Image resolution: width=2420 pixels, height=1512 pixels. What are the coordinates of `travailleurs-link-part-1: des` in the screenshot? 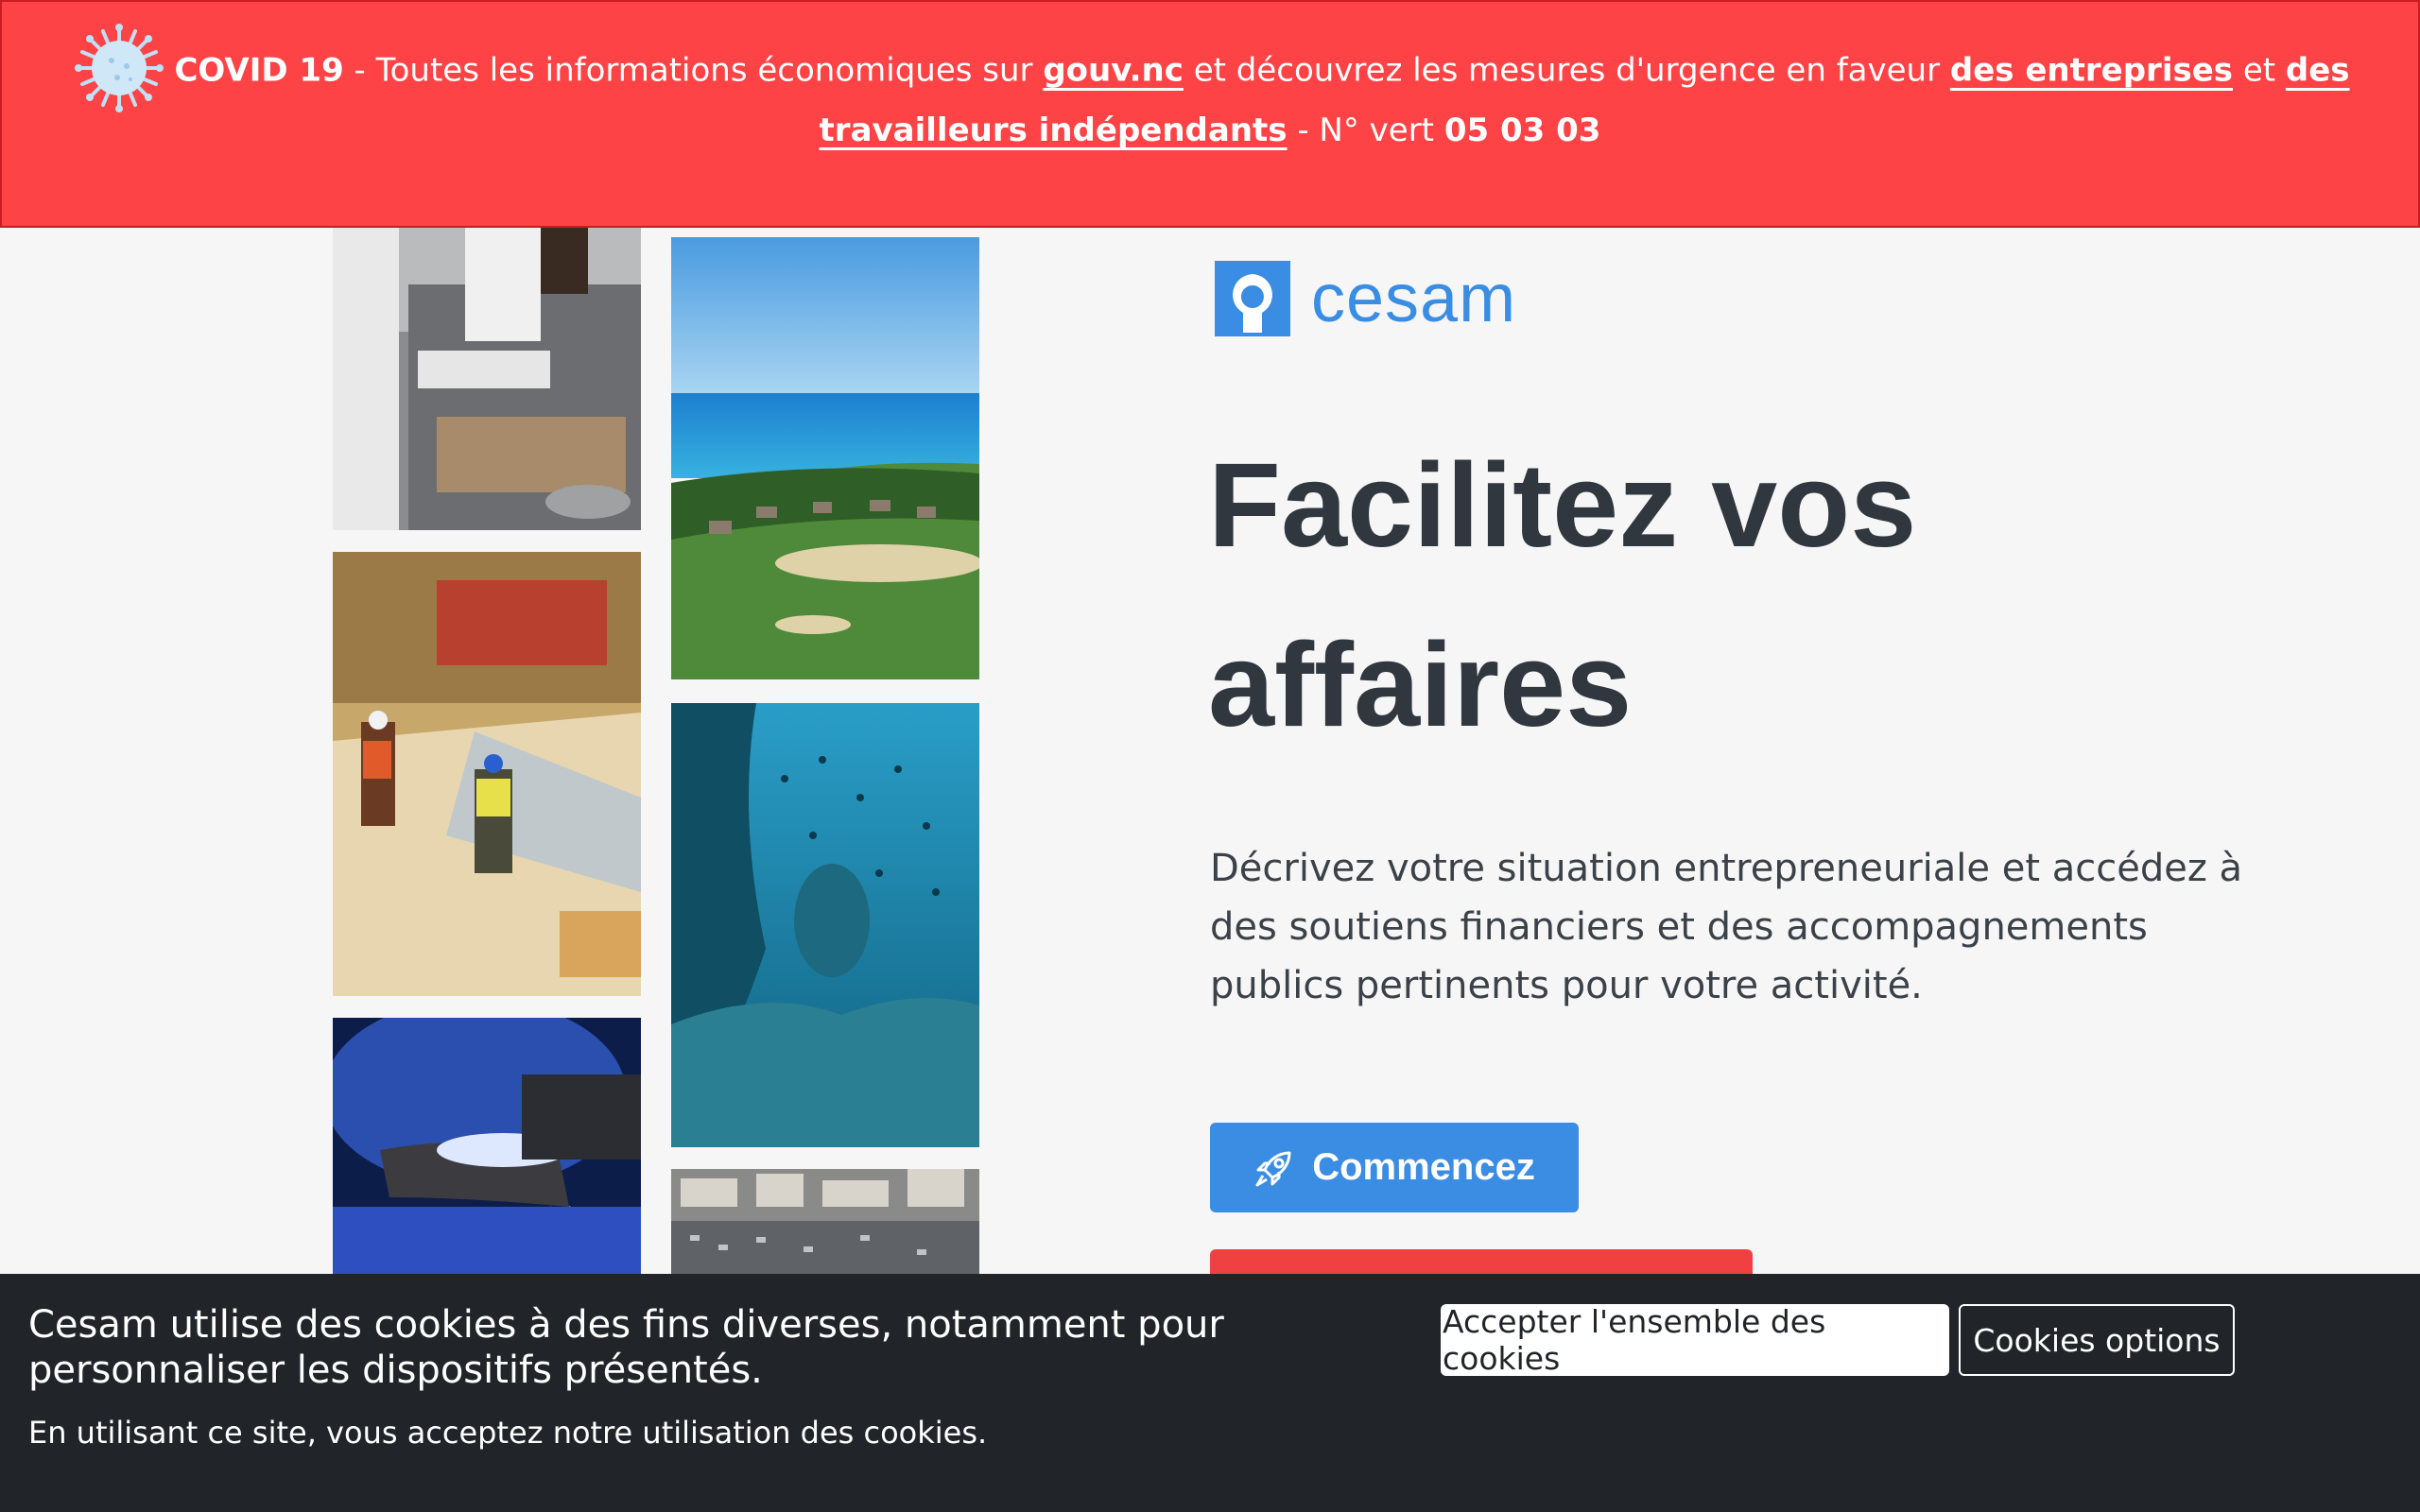 It's located at (2318, 71).